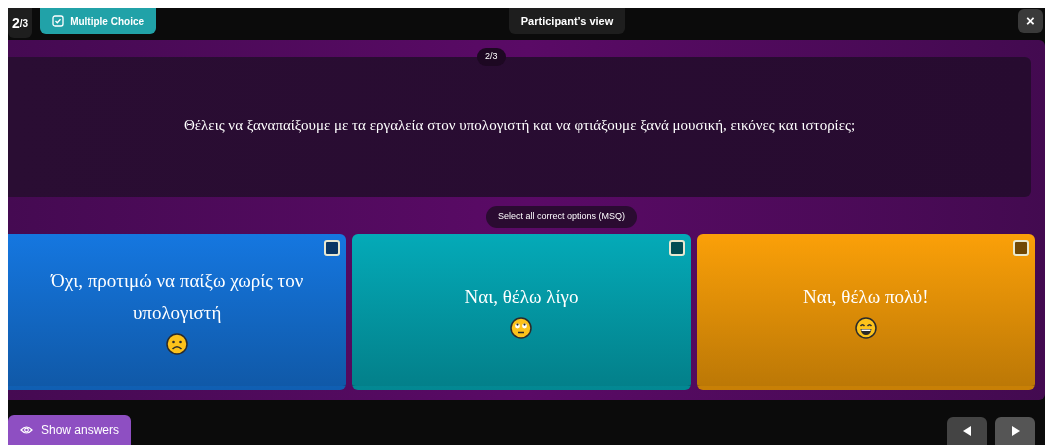 The height and width of the screenshot is (445, 1057). I want to click on answer-option: Ναι, θέλω λίγο, so click(521, 312).